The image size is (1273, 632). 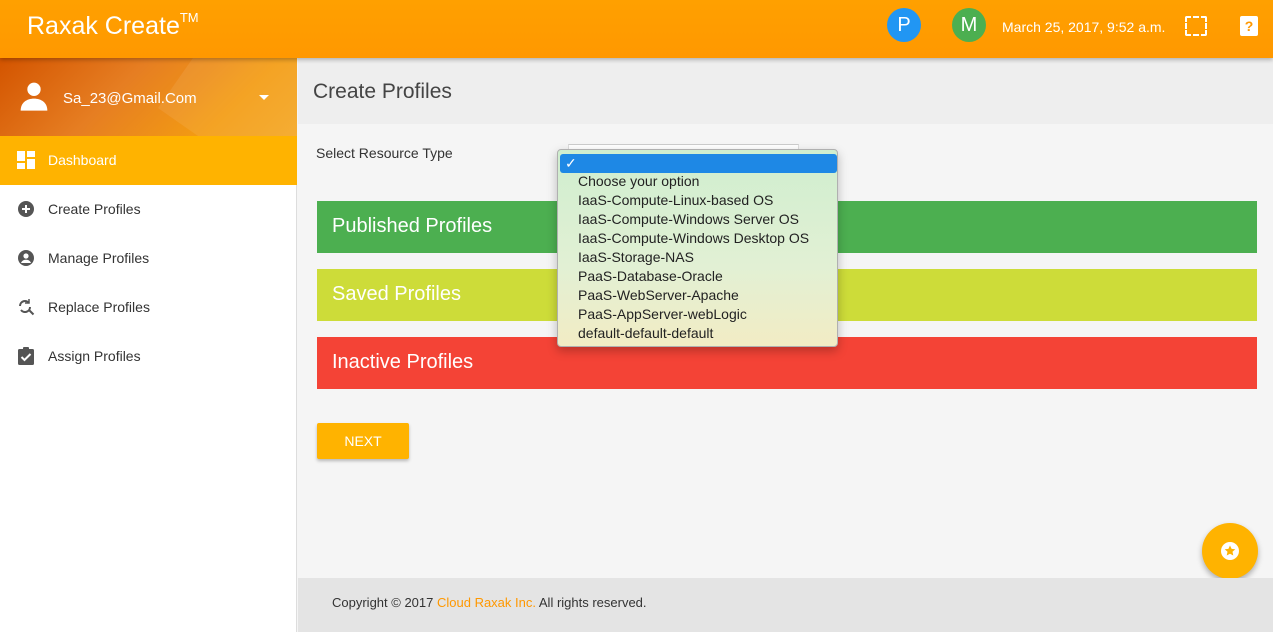 I want to click on dropdown-option: PaaS-Database-Oracle, so click(x=650, y=276).